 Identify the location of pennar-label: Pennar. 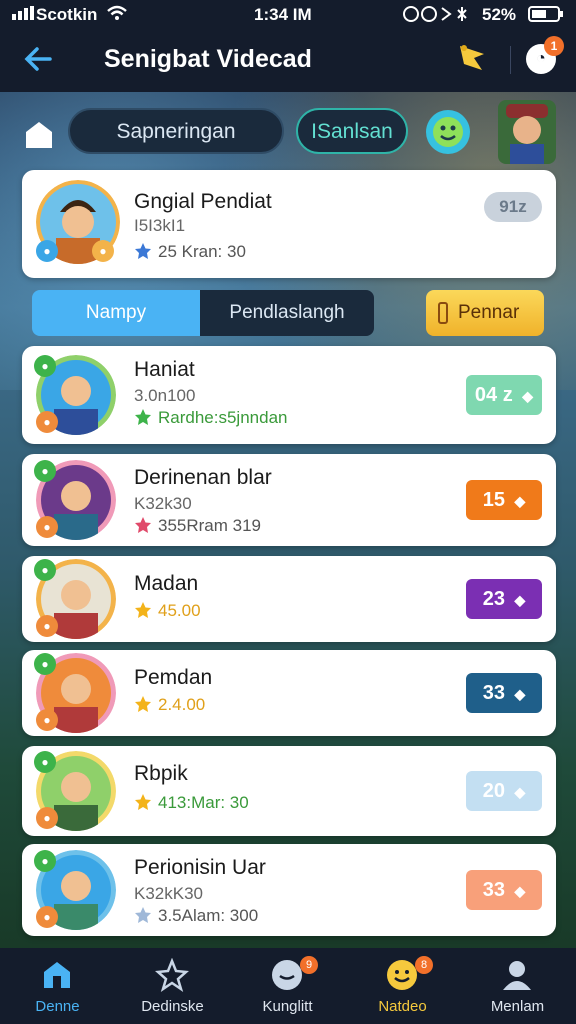
(489, 312).